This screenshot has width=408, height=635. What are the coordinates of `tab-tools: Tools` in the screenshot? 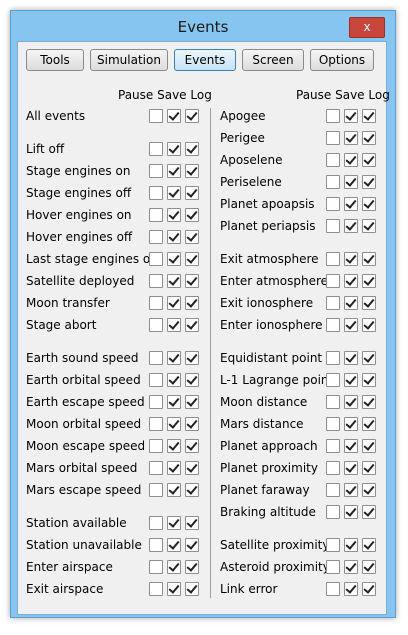 It's located at (55, 60).